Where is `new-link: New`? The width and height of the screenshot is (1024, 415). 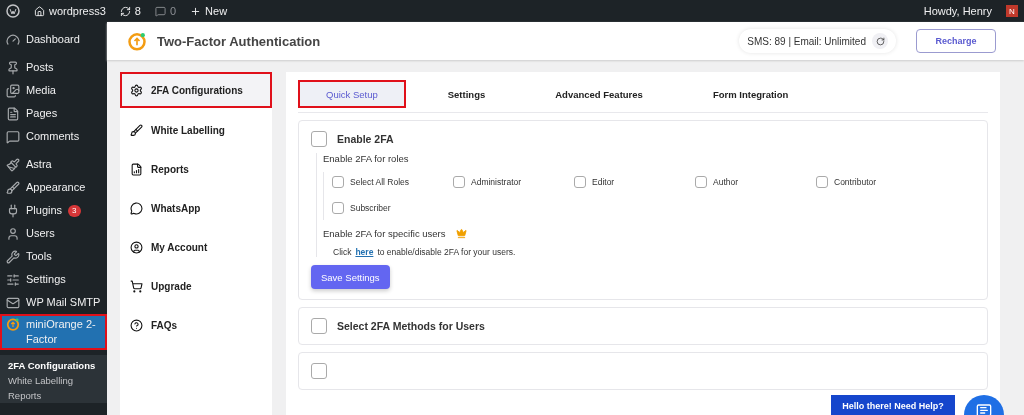 new-link: New is located at coordinates (209, 11).